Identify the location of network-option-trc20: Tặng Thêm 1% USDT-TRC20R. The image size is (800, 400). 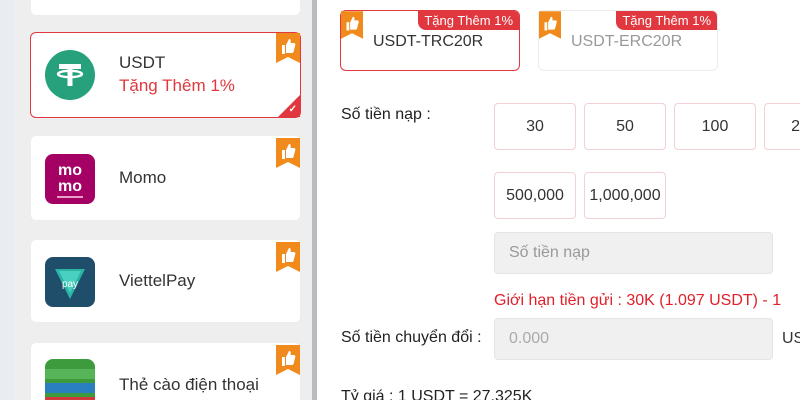
(430, 40).